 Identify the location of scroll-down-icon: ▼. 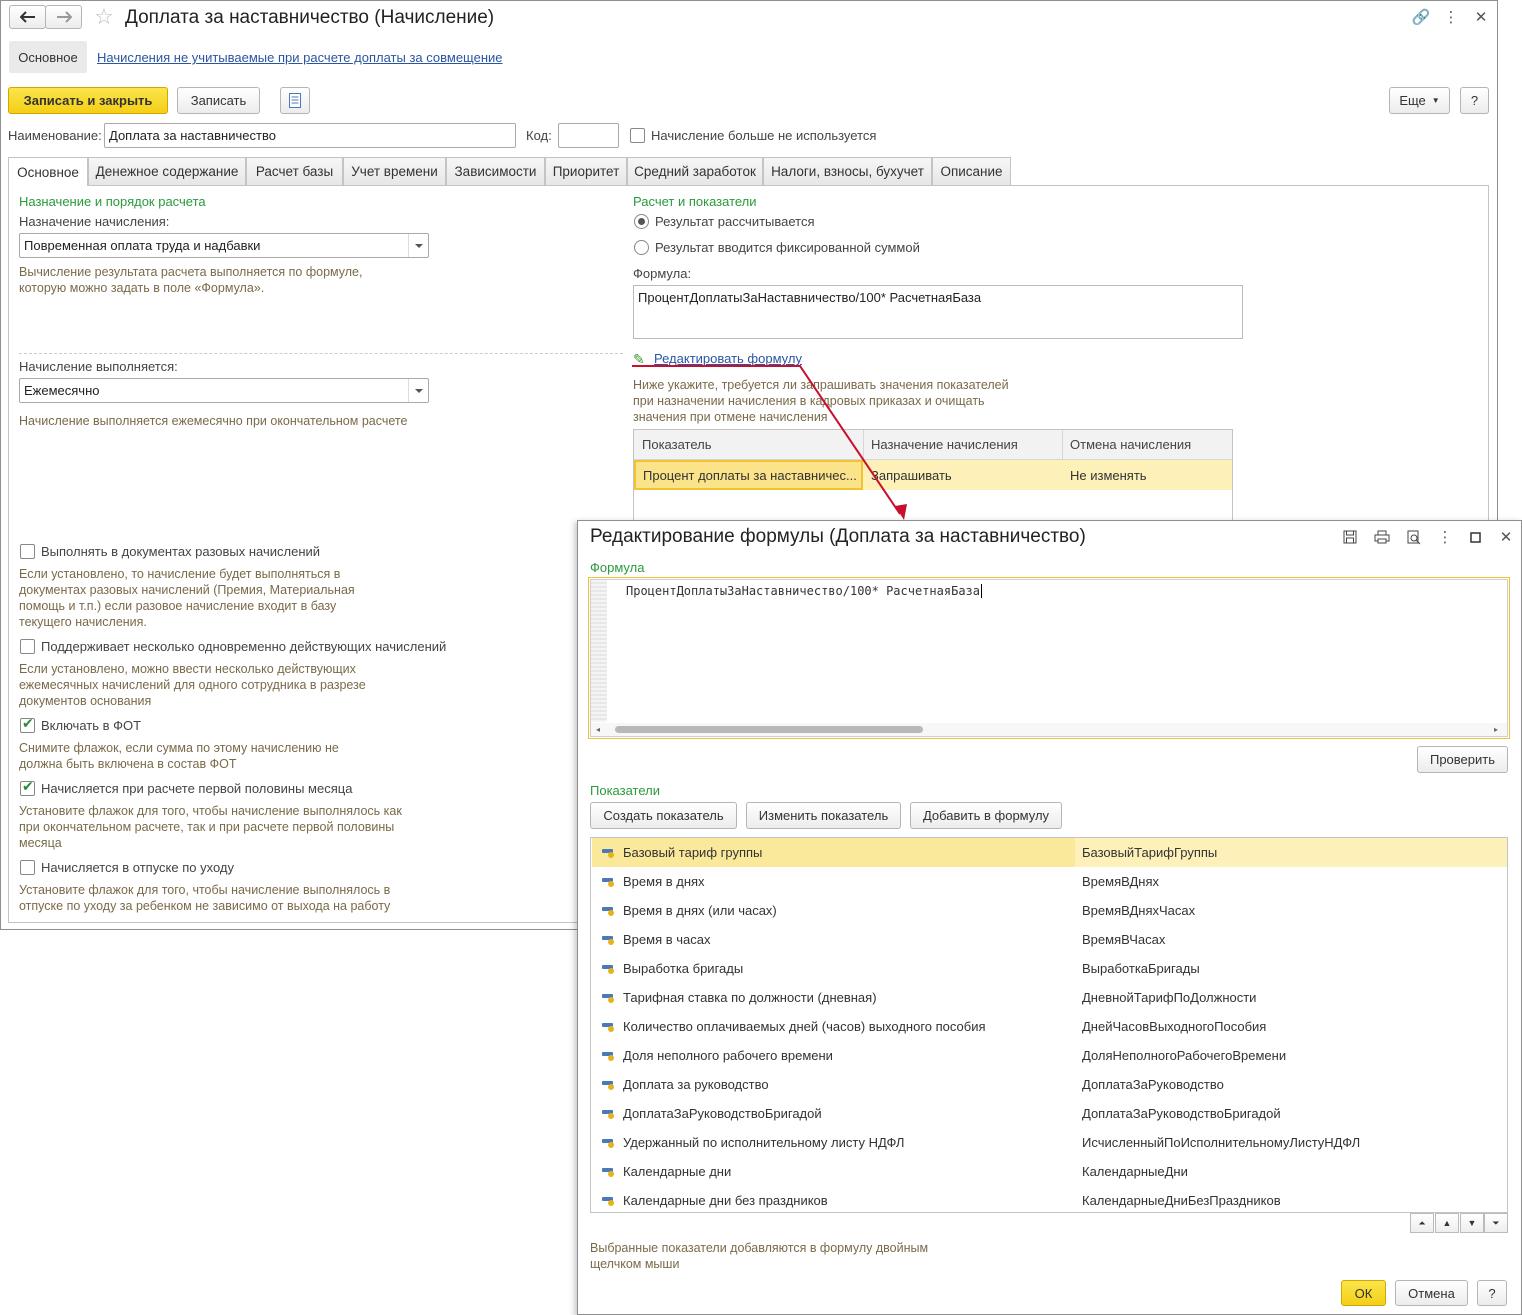
(1472, 1223).